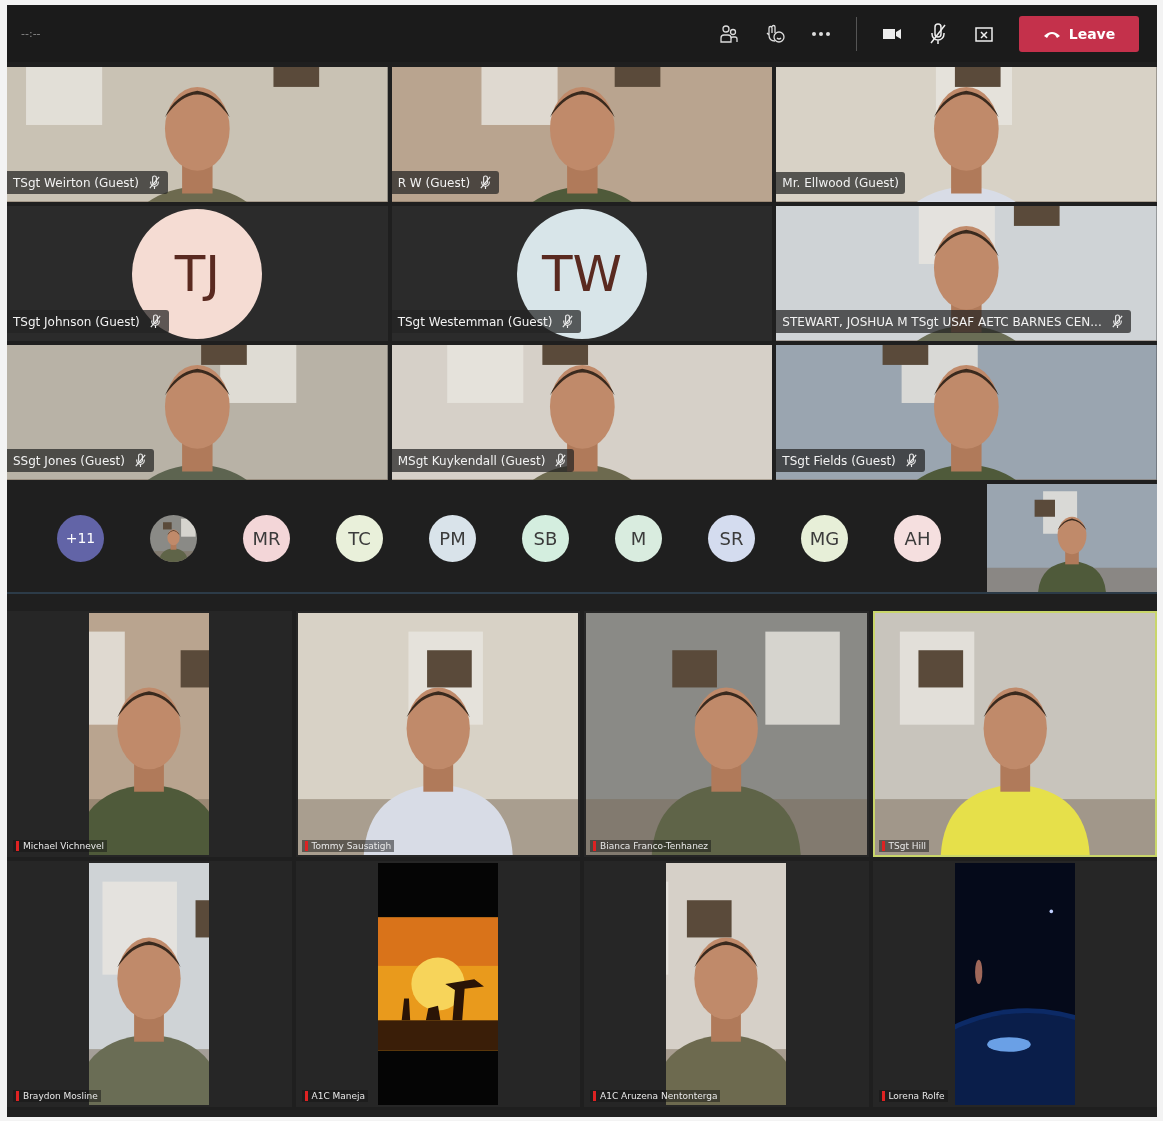 The image size is (1163, 1121). Describe the element at coordinates (917, 538) in the screenshot. I see `avatar: AH` at that location.